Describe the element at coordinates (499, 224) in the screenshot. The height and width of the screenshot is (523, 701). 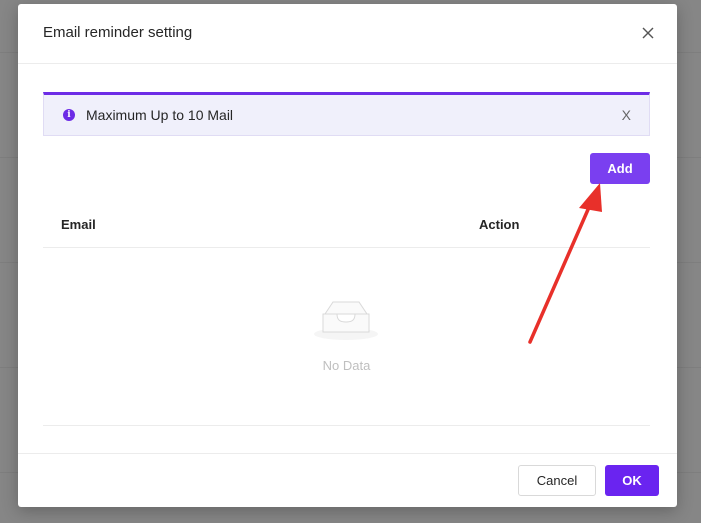
I see `column-header-action: Action` at that location.